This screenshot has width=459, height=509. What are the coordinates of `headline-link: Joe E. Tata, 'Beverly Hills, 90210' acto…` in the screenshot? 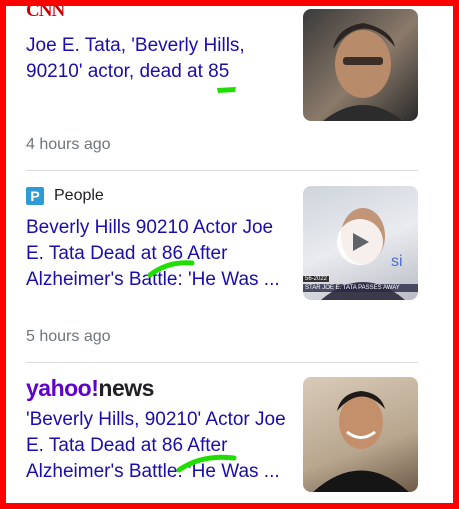 It's located at (158, 59).